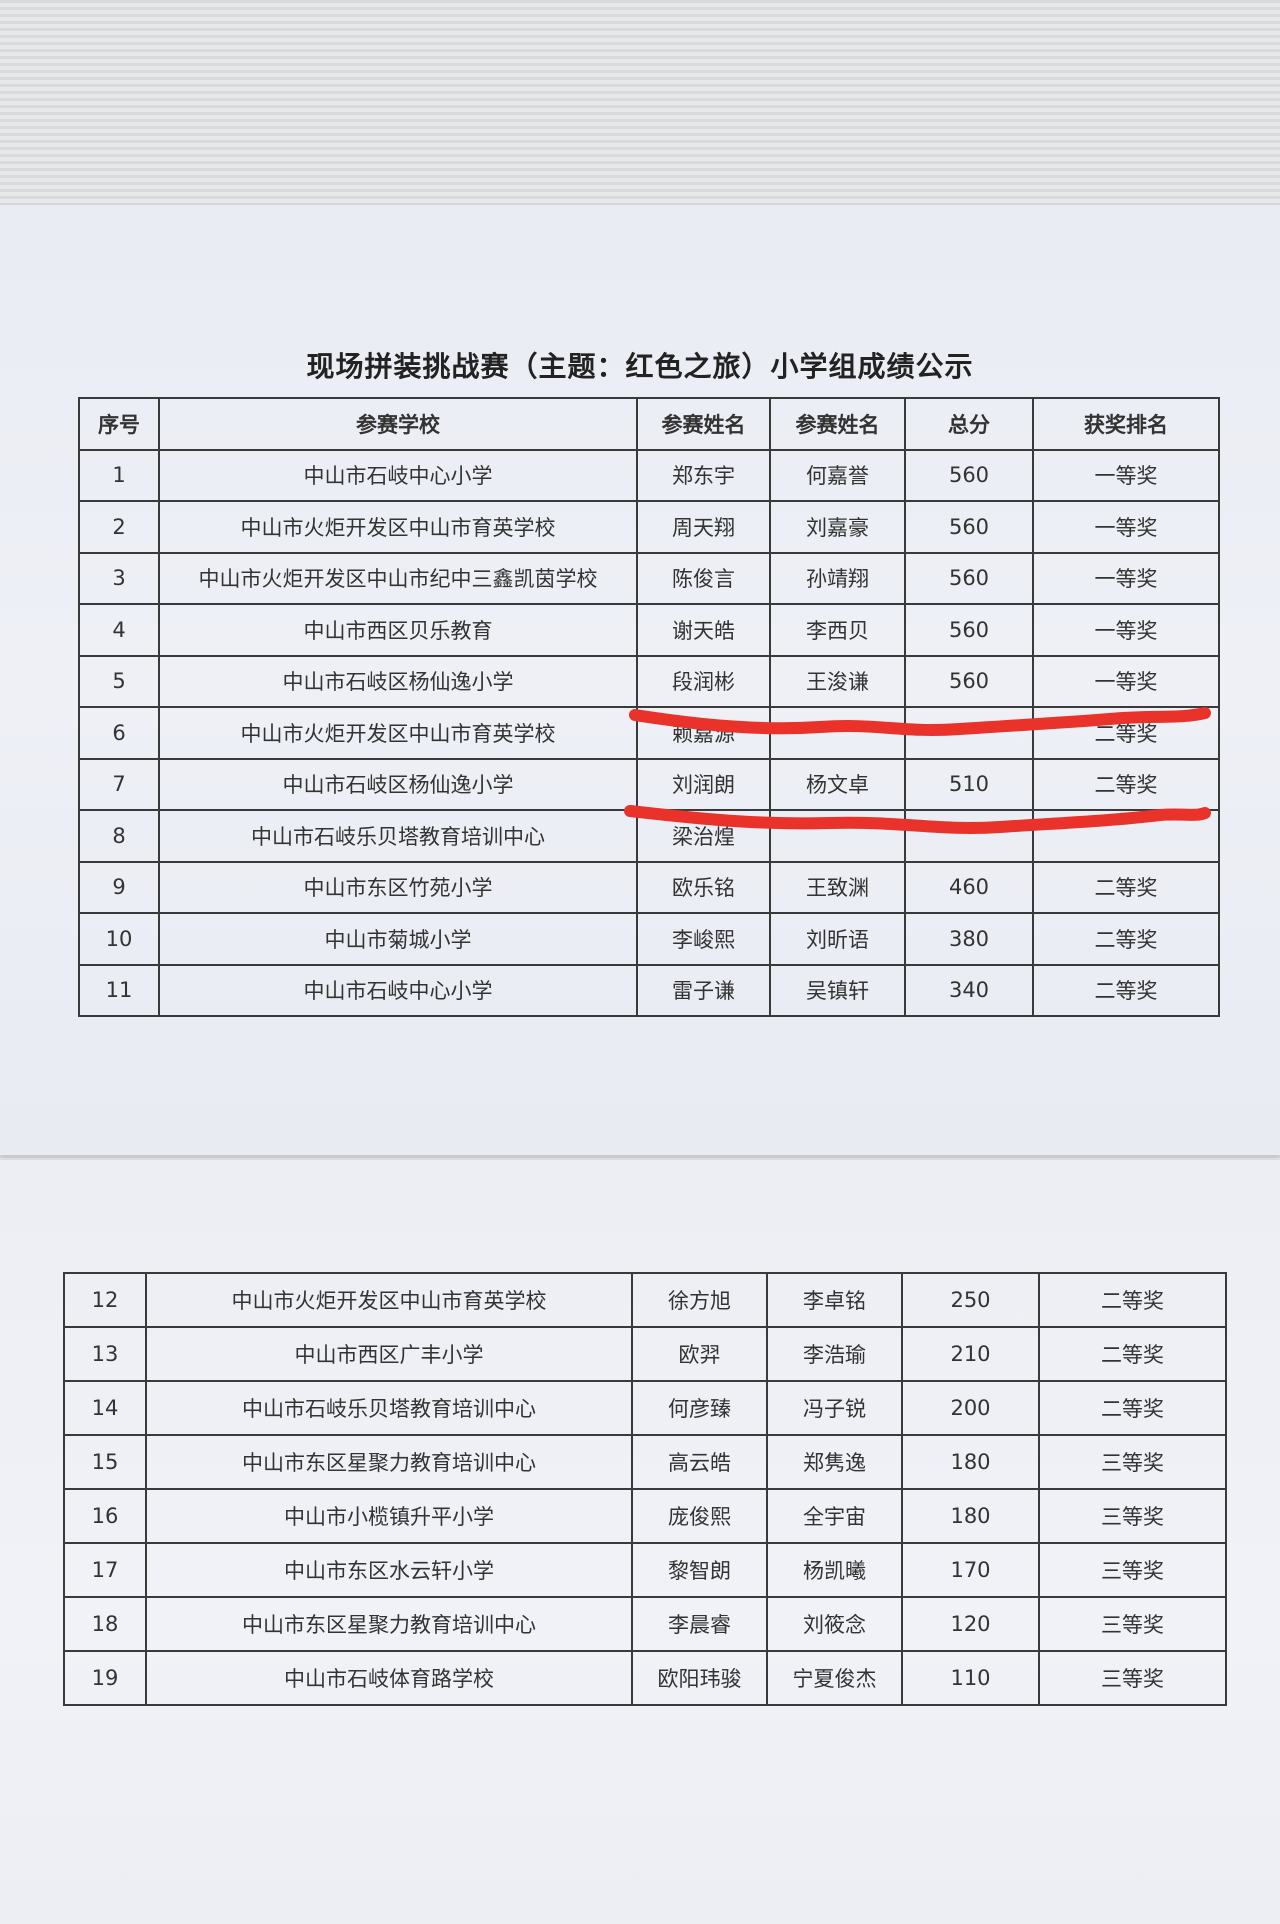 The height and width of the screenshot is (1924, 1280). Describe the element at coordinates (969, 939) in the screenshot. I see `total-score: 380` at that location.